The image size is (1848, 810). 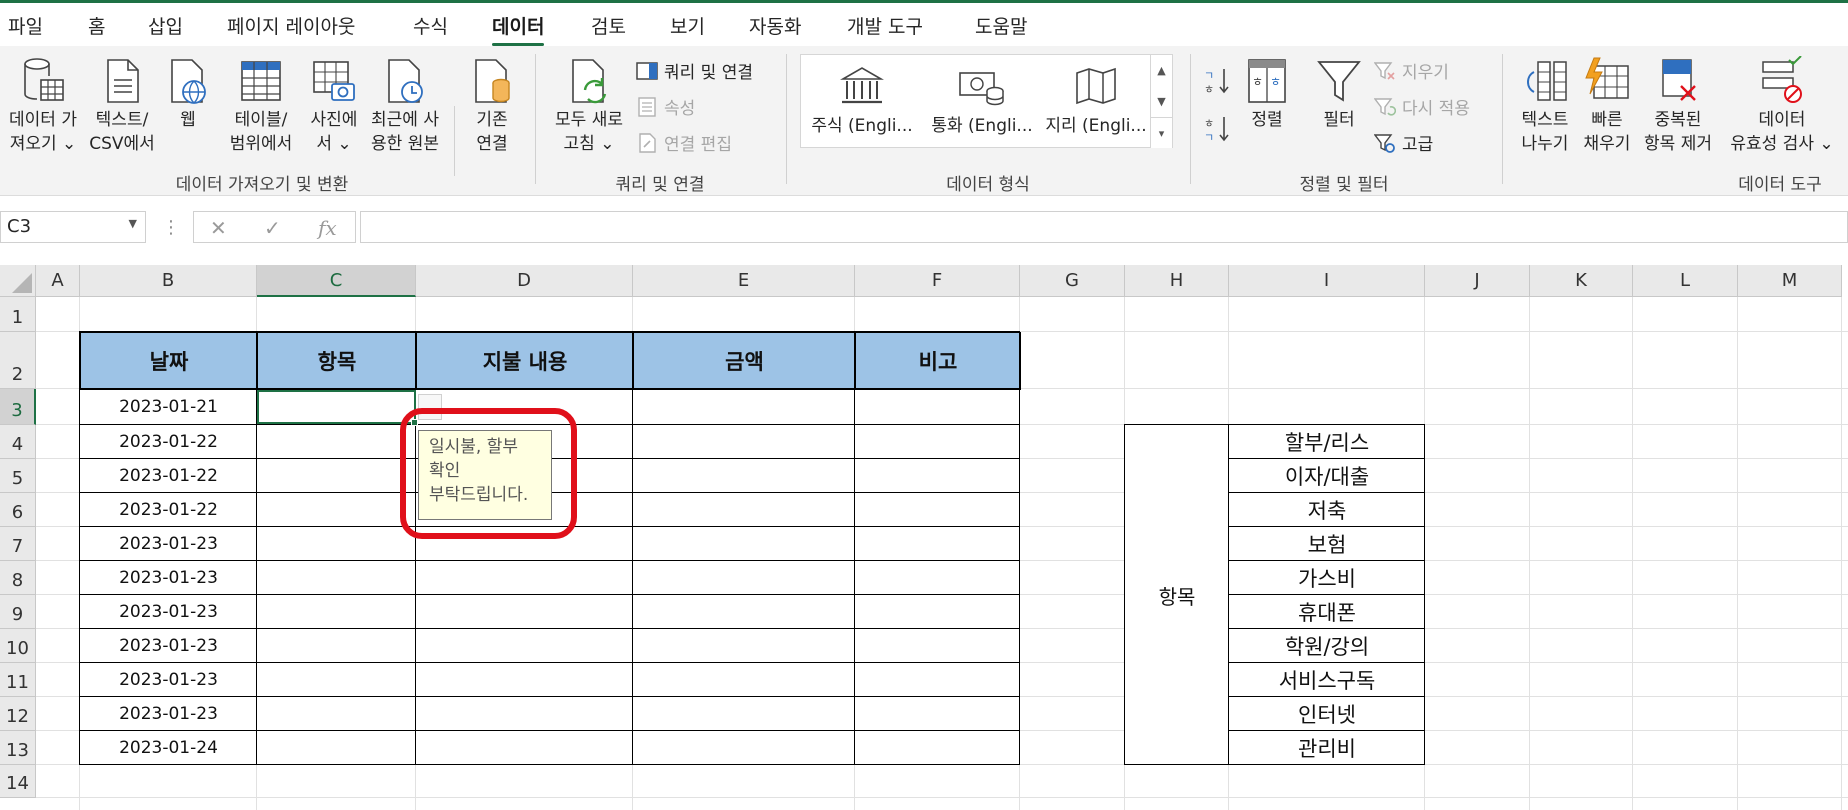 I want to click on row-header-5: 5, so click(x=18, y=476).